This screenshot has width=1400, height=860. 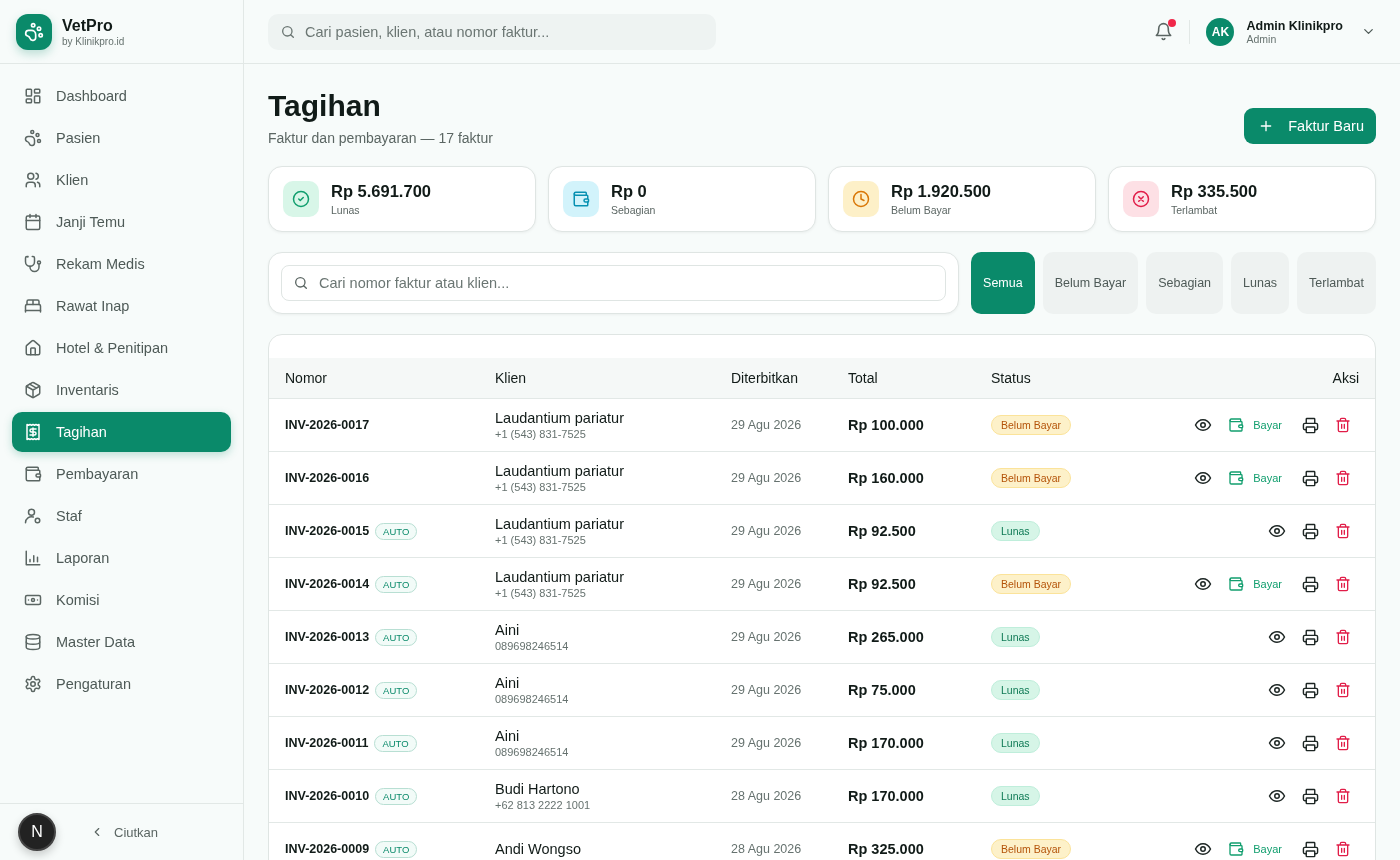 What do you see at coordinates (121, 642) in the screenshot?
I see `sidebar-item: Master Data` at bounding box center [121, 642].